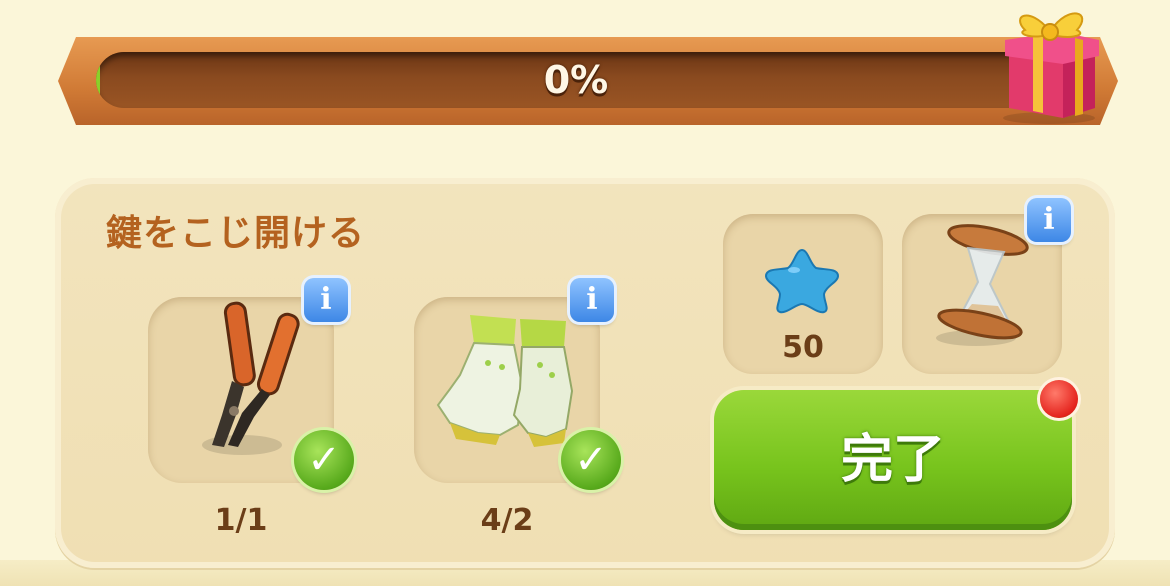  Describe the element at coordinates (982, 285) in the screenshot. I see `hourglass-icon` at that location.